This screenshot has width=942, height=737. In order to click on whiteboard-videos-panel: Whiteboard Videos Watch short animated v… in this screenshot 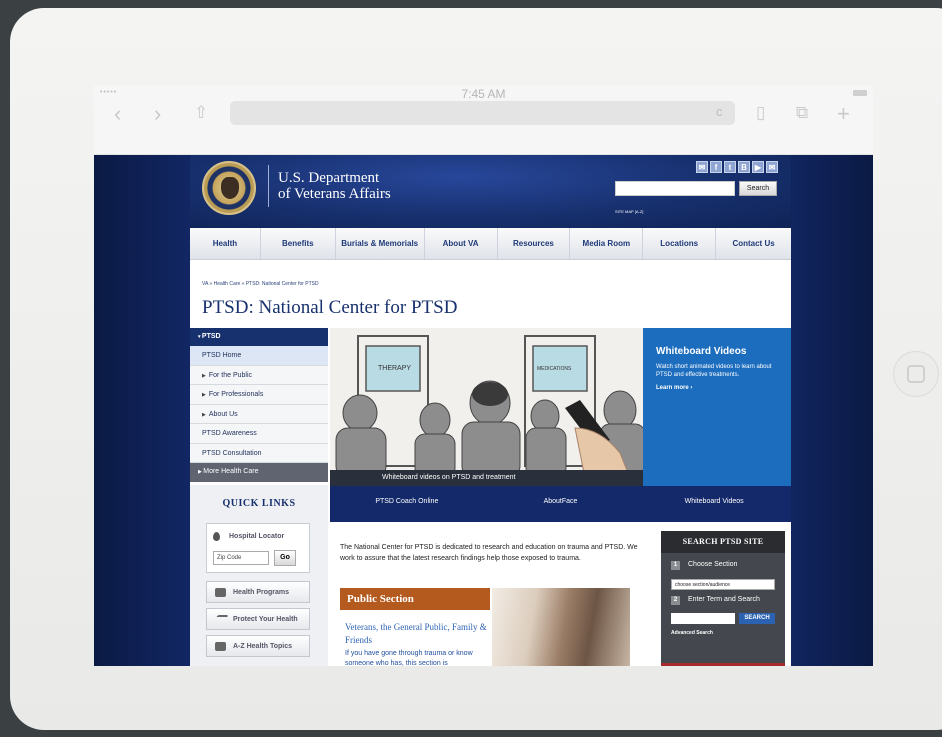, I will do `click(717, 407)`.